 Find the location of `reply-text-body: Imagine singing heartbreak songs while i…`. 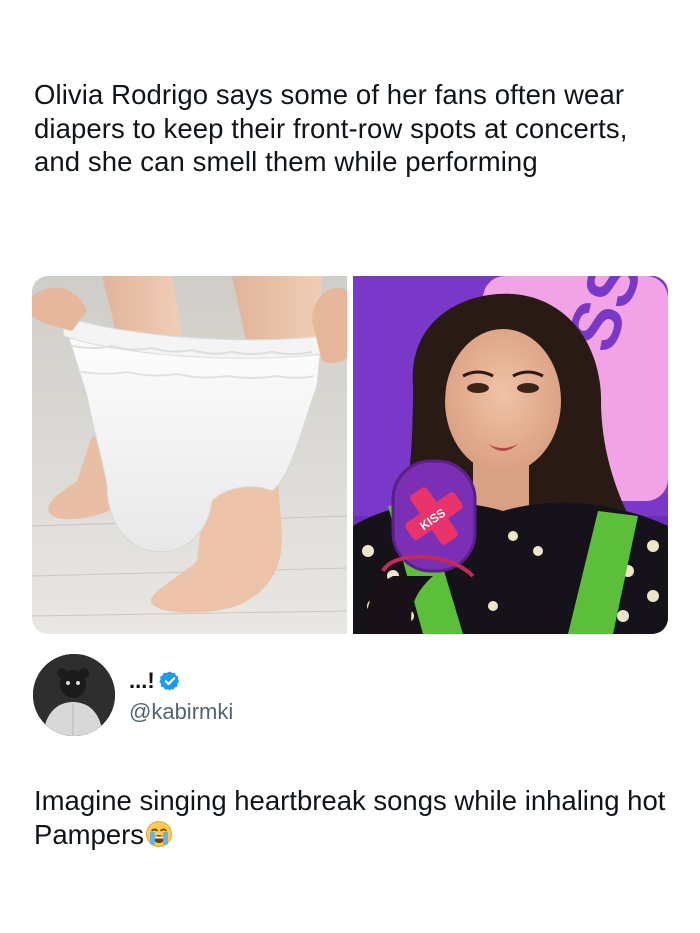

reply-text-body: Imagine singing heartbreak songs while i… is located at coordinates (350, 817).